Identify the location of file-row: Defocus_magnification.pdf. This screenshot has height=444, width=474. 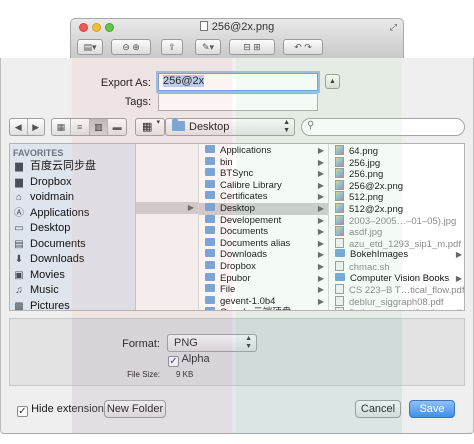
(396, 308).